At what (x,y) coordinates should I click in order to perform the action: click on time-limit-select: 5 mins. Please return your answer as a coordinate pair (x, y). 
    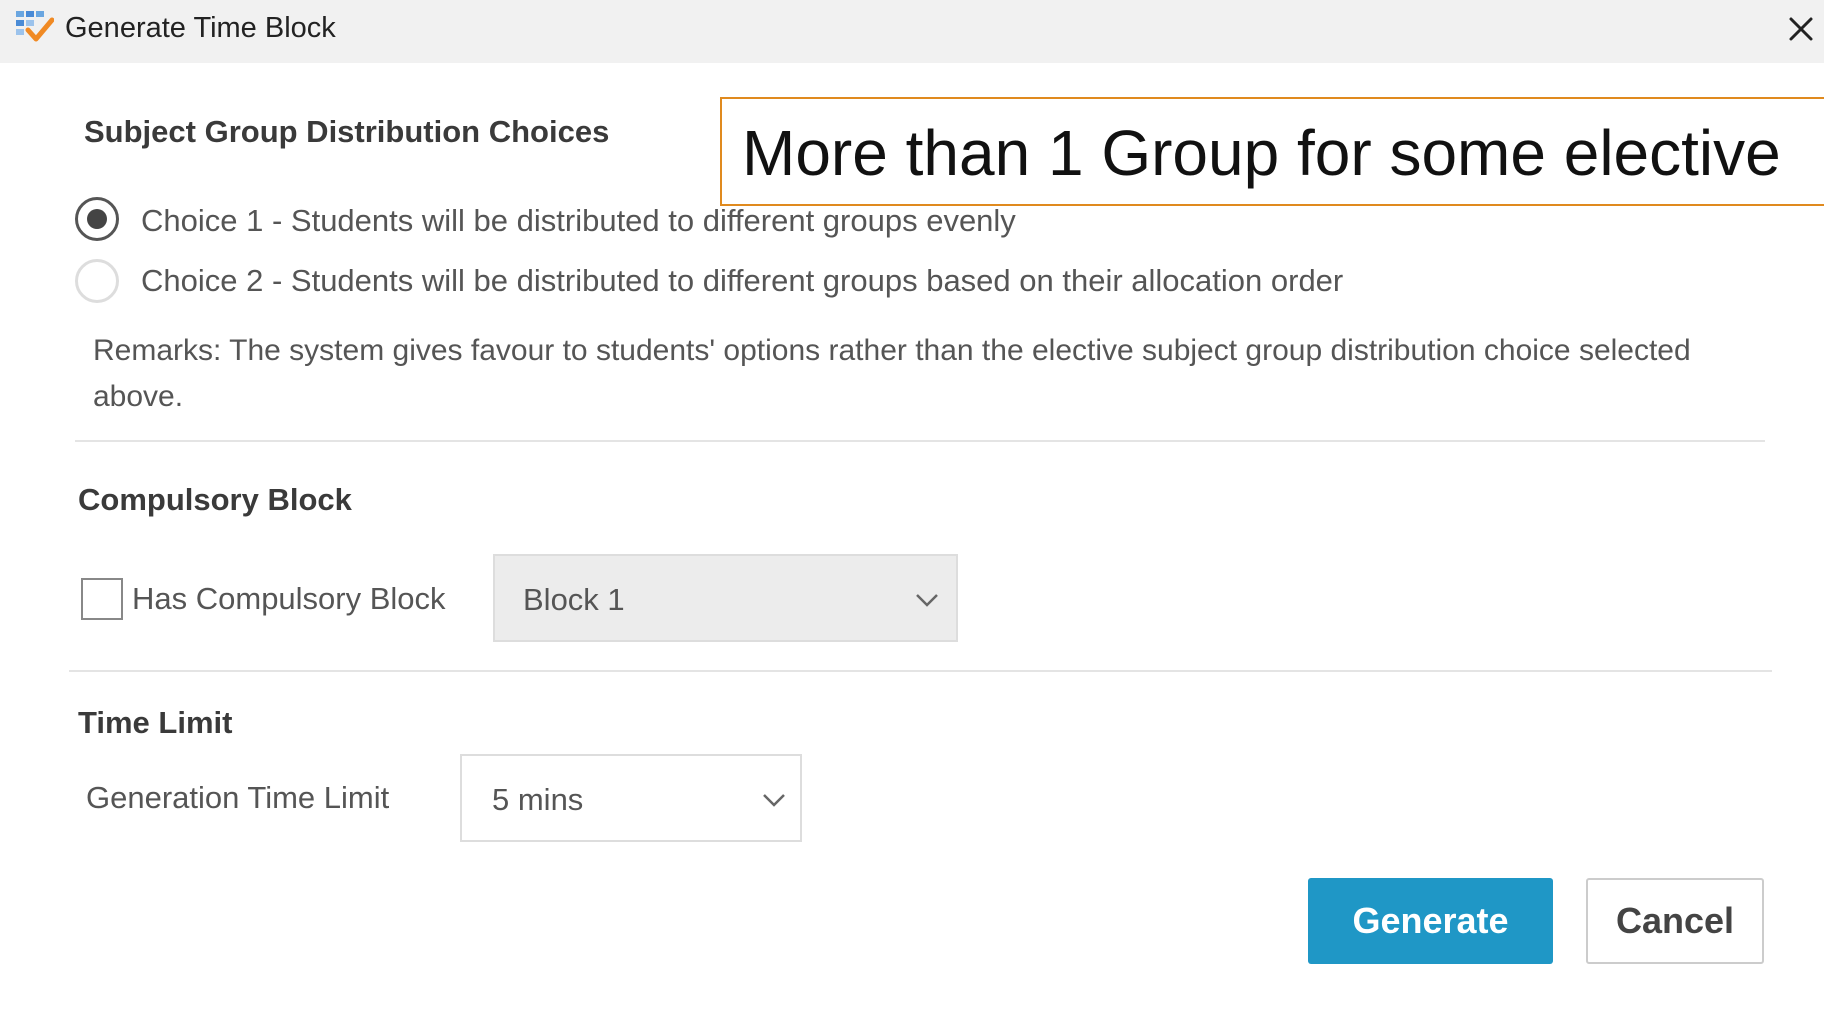
    Looking at the image, I should click on (631, 798).